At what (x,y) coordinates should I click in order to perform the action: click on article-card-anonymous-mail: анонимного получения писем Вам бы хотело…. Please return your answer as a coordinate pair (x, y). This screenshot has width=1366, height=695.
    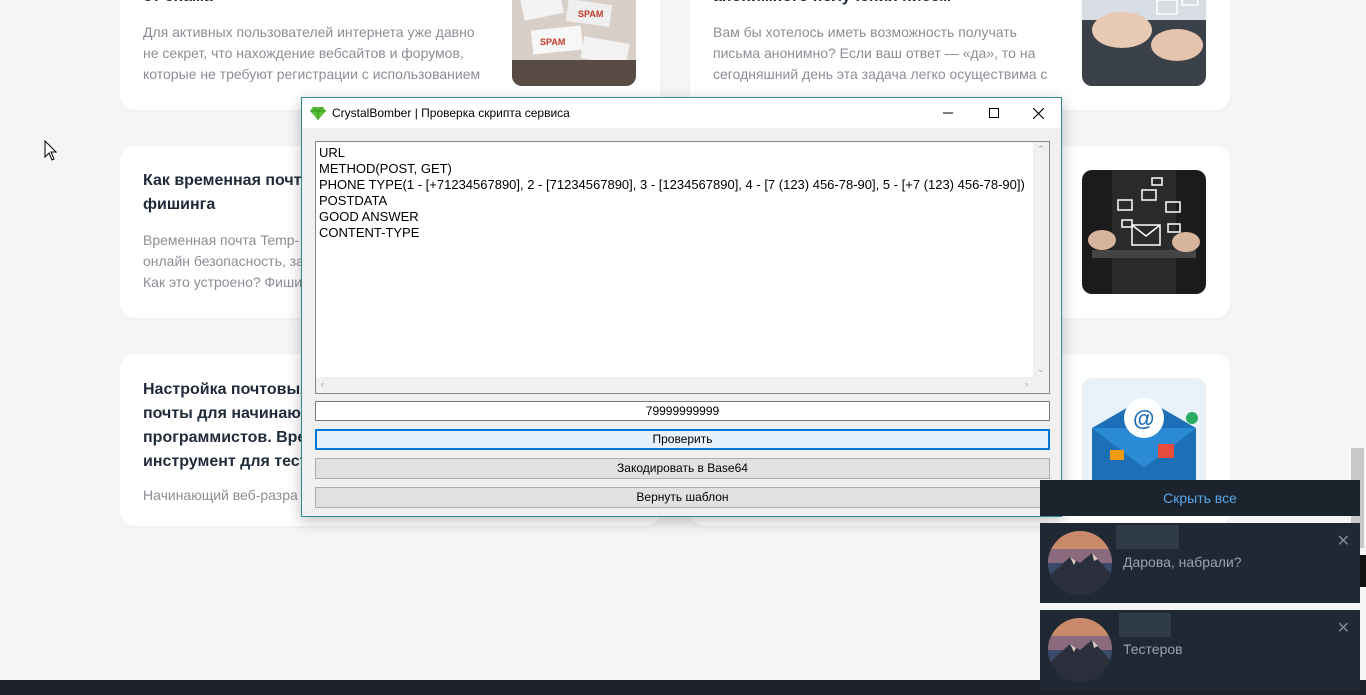
    Looking at the image, I should click on (960, 55).